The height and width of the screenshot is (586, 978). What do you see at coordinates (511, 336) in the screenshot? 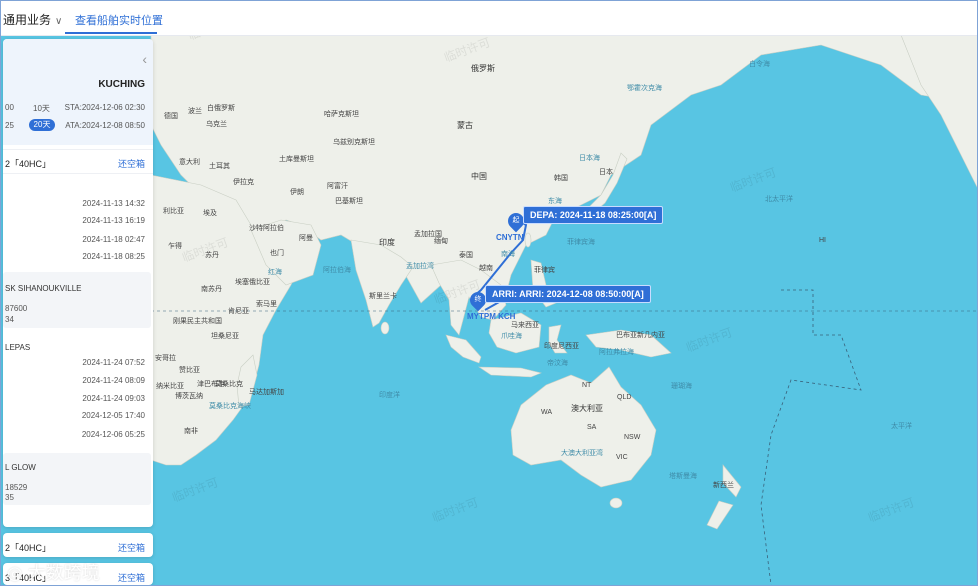
I see `sea-label: 爪哇海` at bounding box center [511, 336].